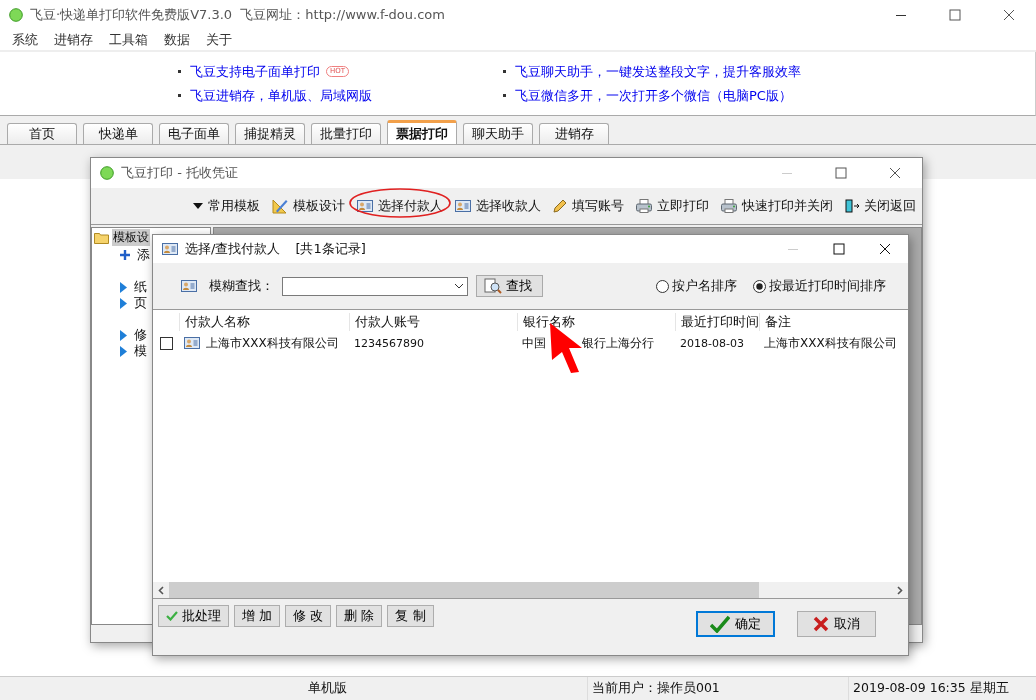 The image size is (1036, 700). I want to click on toolbar-button: 常用模板, so click(226, 206).